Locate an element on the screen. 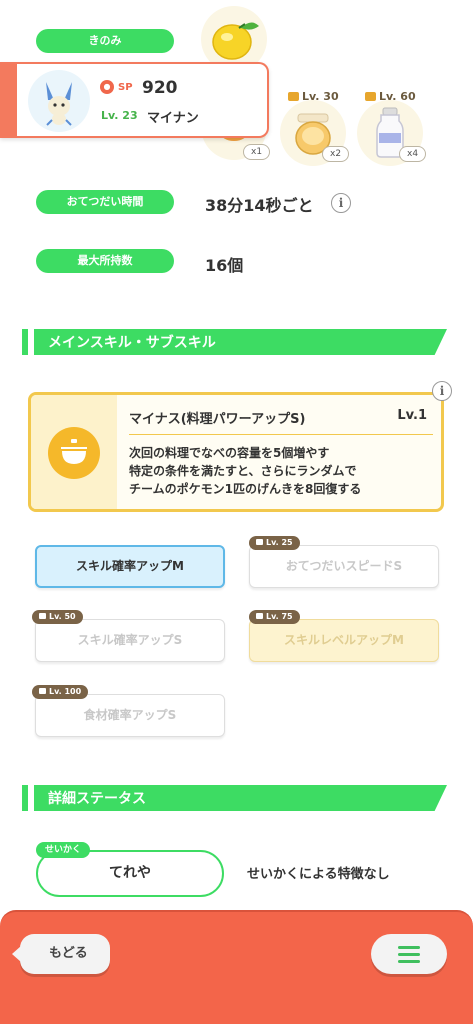 The width and height of the screenshot is (473, 1024). help-time-value: 38分14秒ごと is located at coordinates (259, 205).